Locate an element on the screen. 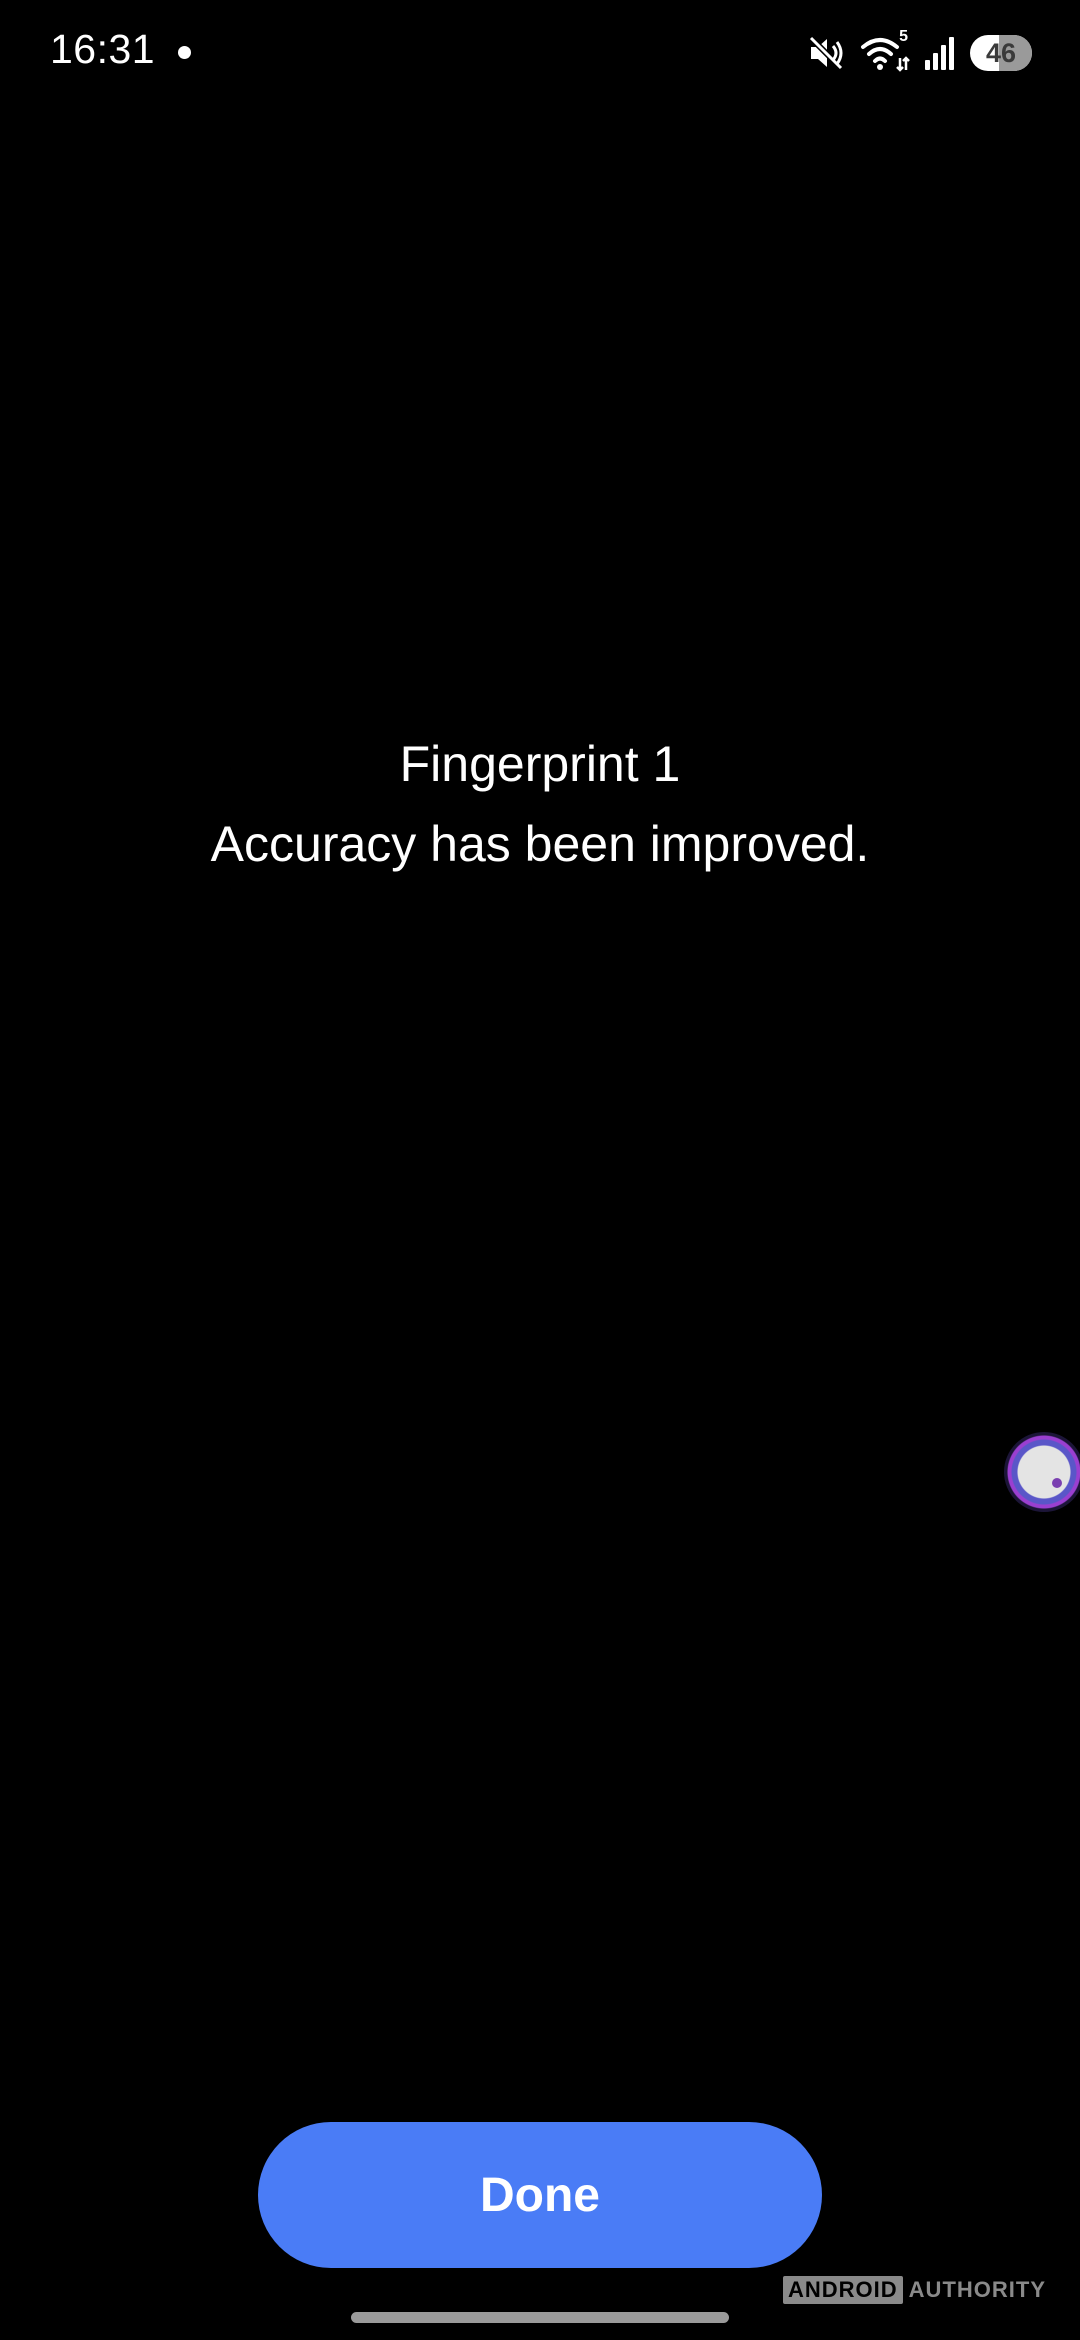 The width and height of the screenshot is (1080, 2340). bubble-dot-icon is located at coordinates (1057, 1483).